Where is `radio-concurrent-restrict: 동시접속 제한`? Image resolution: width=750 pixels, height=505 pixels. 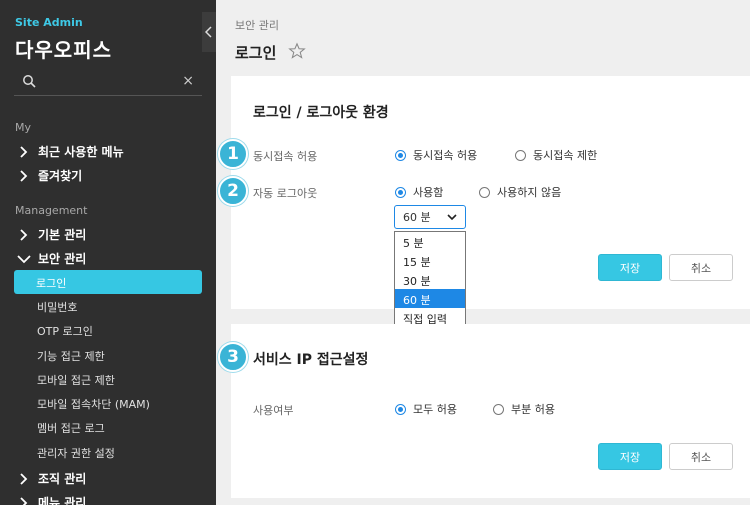 radio-concurrent-restrict: 동시접속 제한 is located at coordinates (556, 155).